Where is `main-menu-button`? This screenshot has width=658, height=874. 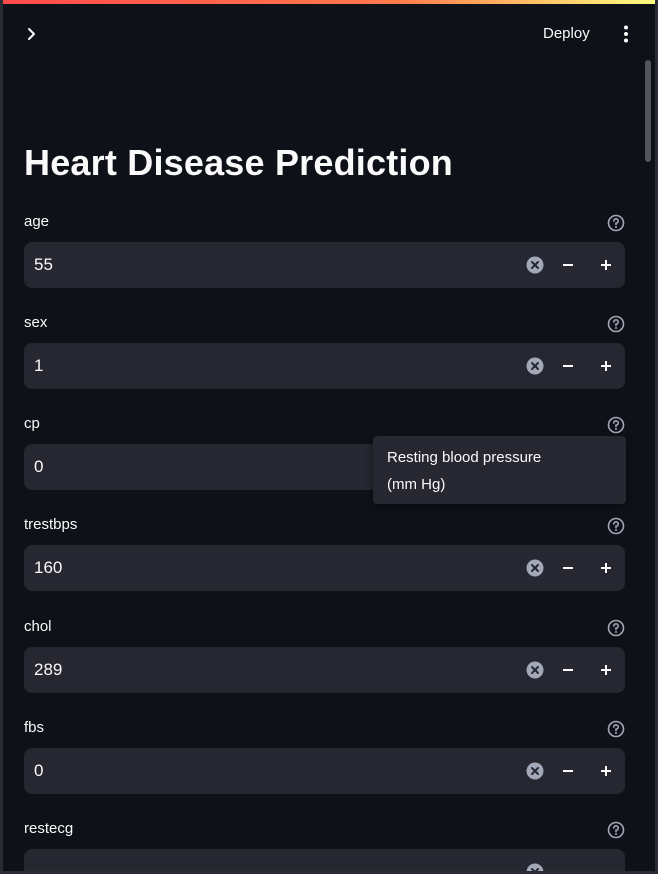 main-menu-button is located at coordinates (626, 34).